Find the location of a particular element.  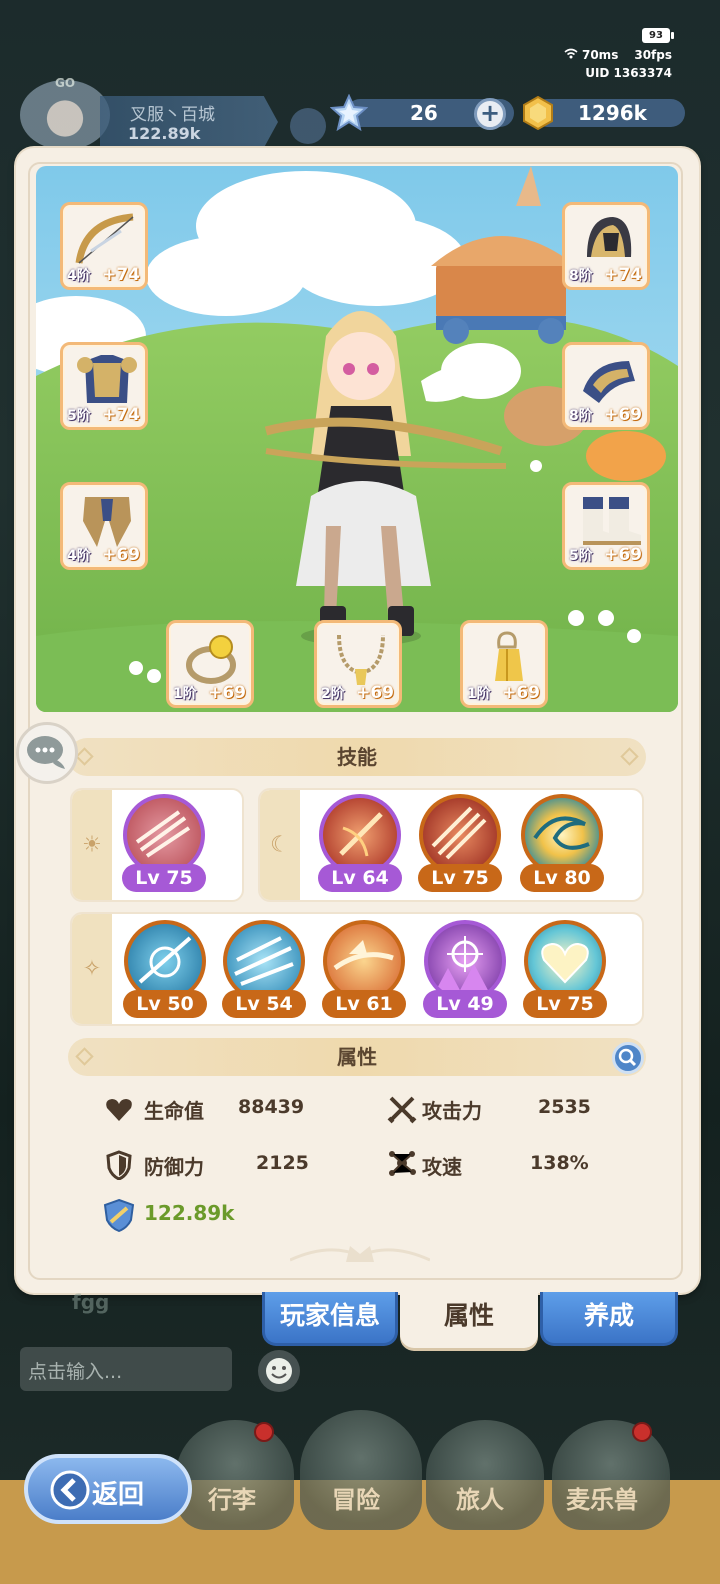

multi-arrow-icon is located at coordinates (164, 835).